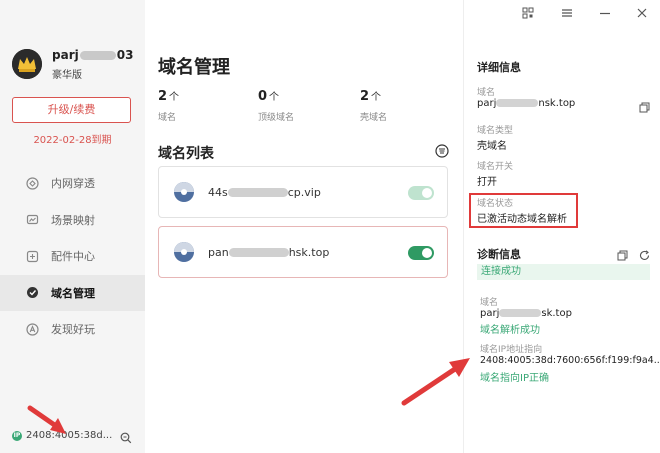  I want to click on domain-card-selected: pan hsk.top, so click(303, 252).